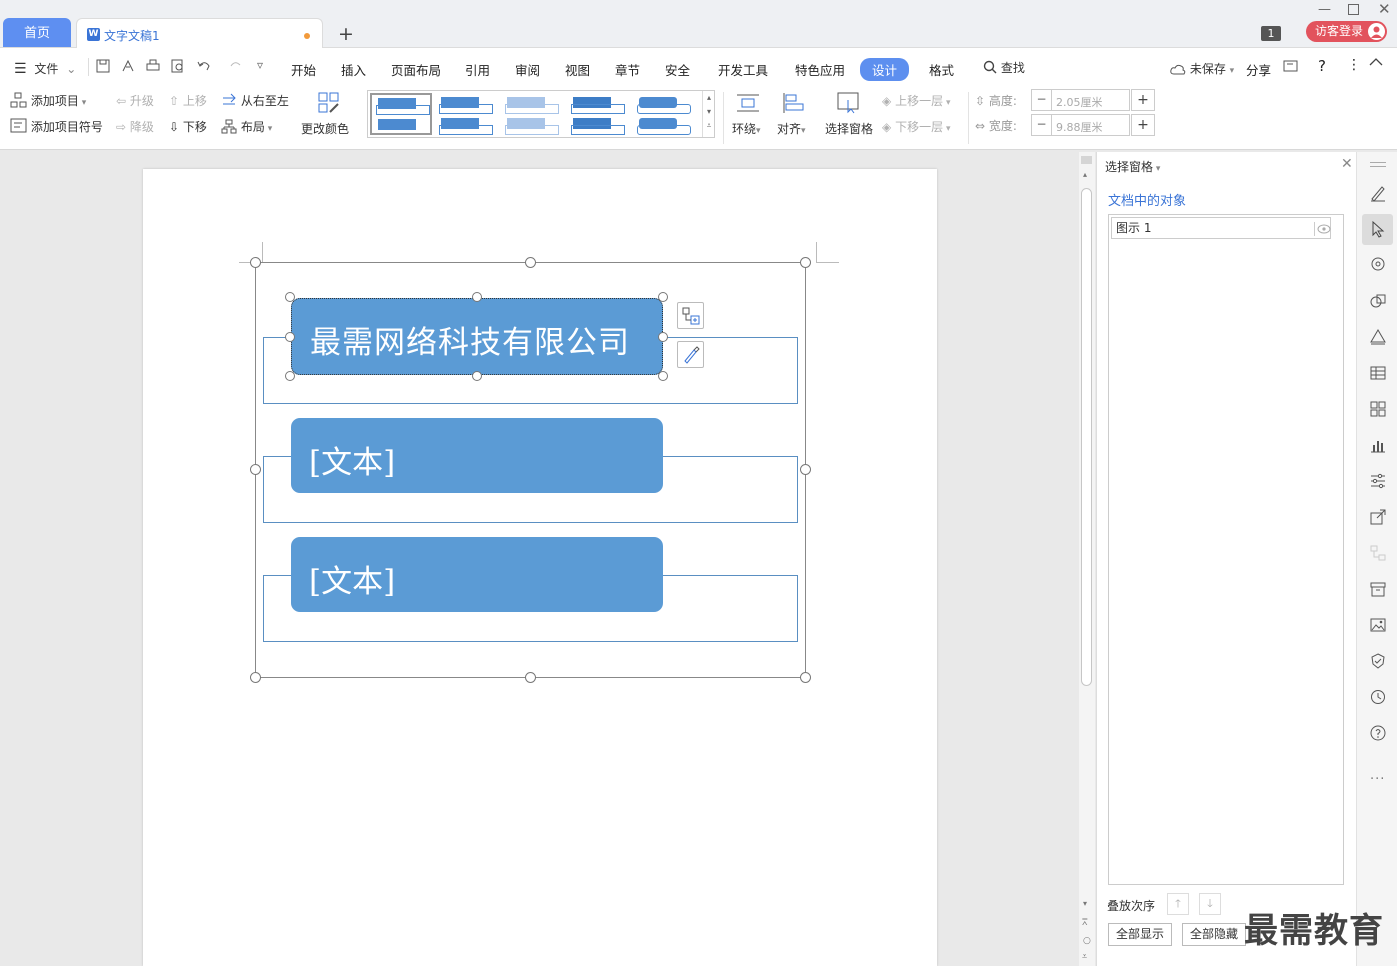 The image size is (1397, 966). I want to click on bring-forward-button: ◈ 上移一层 ▾, so click(916, 100).